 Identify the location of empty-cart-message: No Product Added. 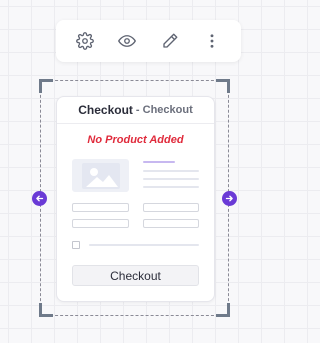
(135, 140).